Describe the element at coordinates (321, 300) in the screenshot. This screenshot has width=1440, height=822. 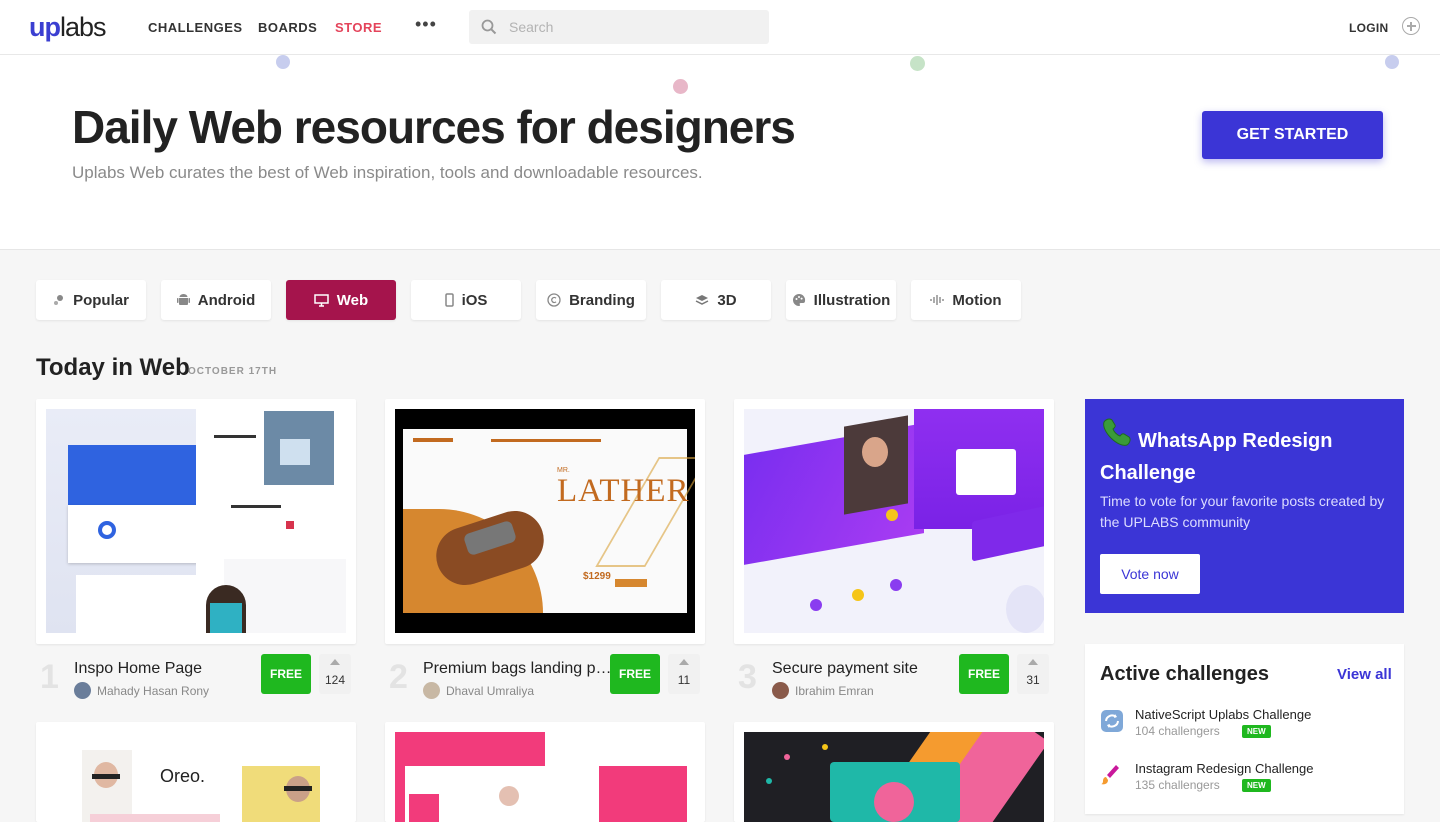
I see `monitor-icon` at that location.